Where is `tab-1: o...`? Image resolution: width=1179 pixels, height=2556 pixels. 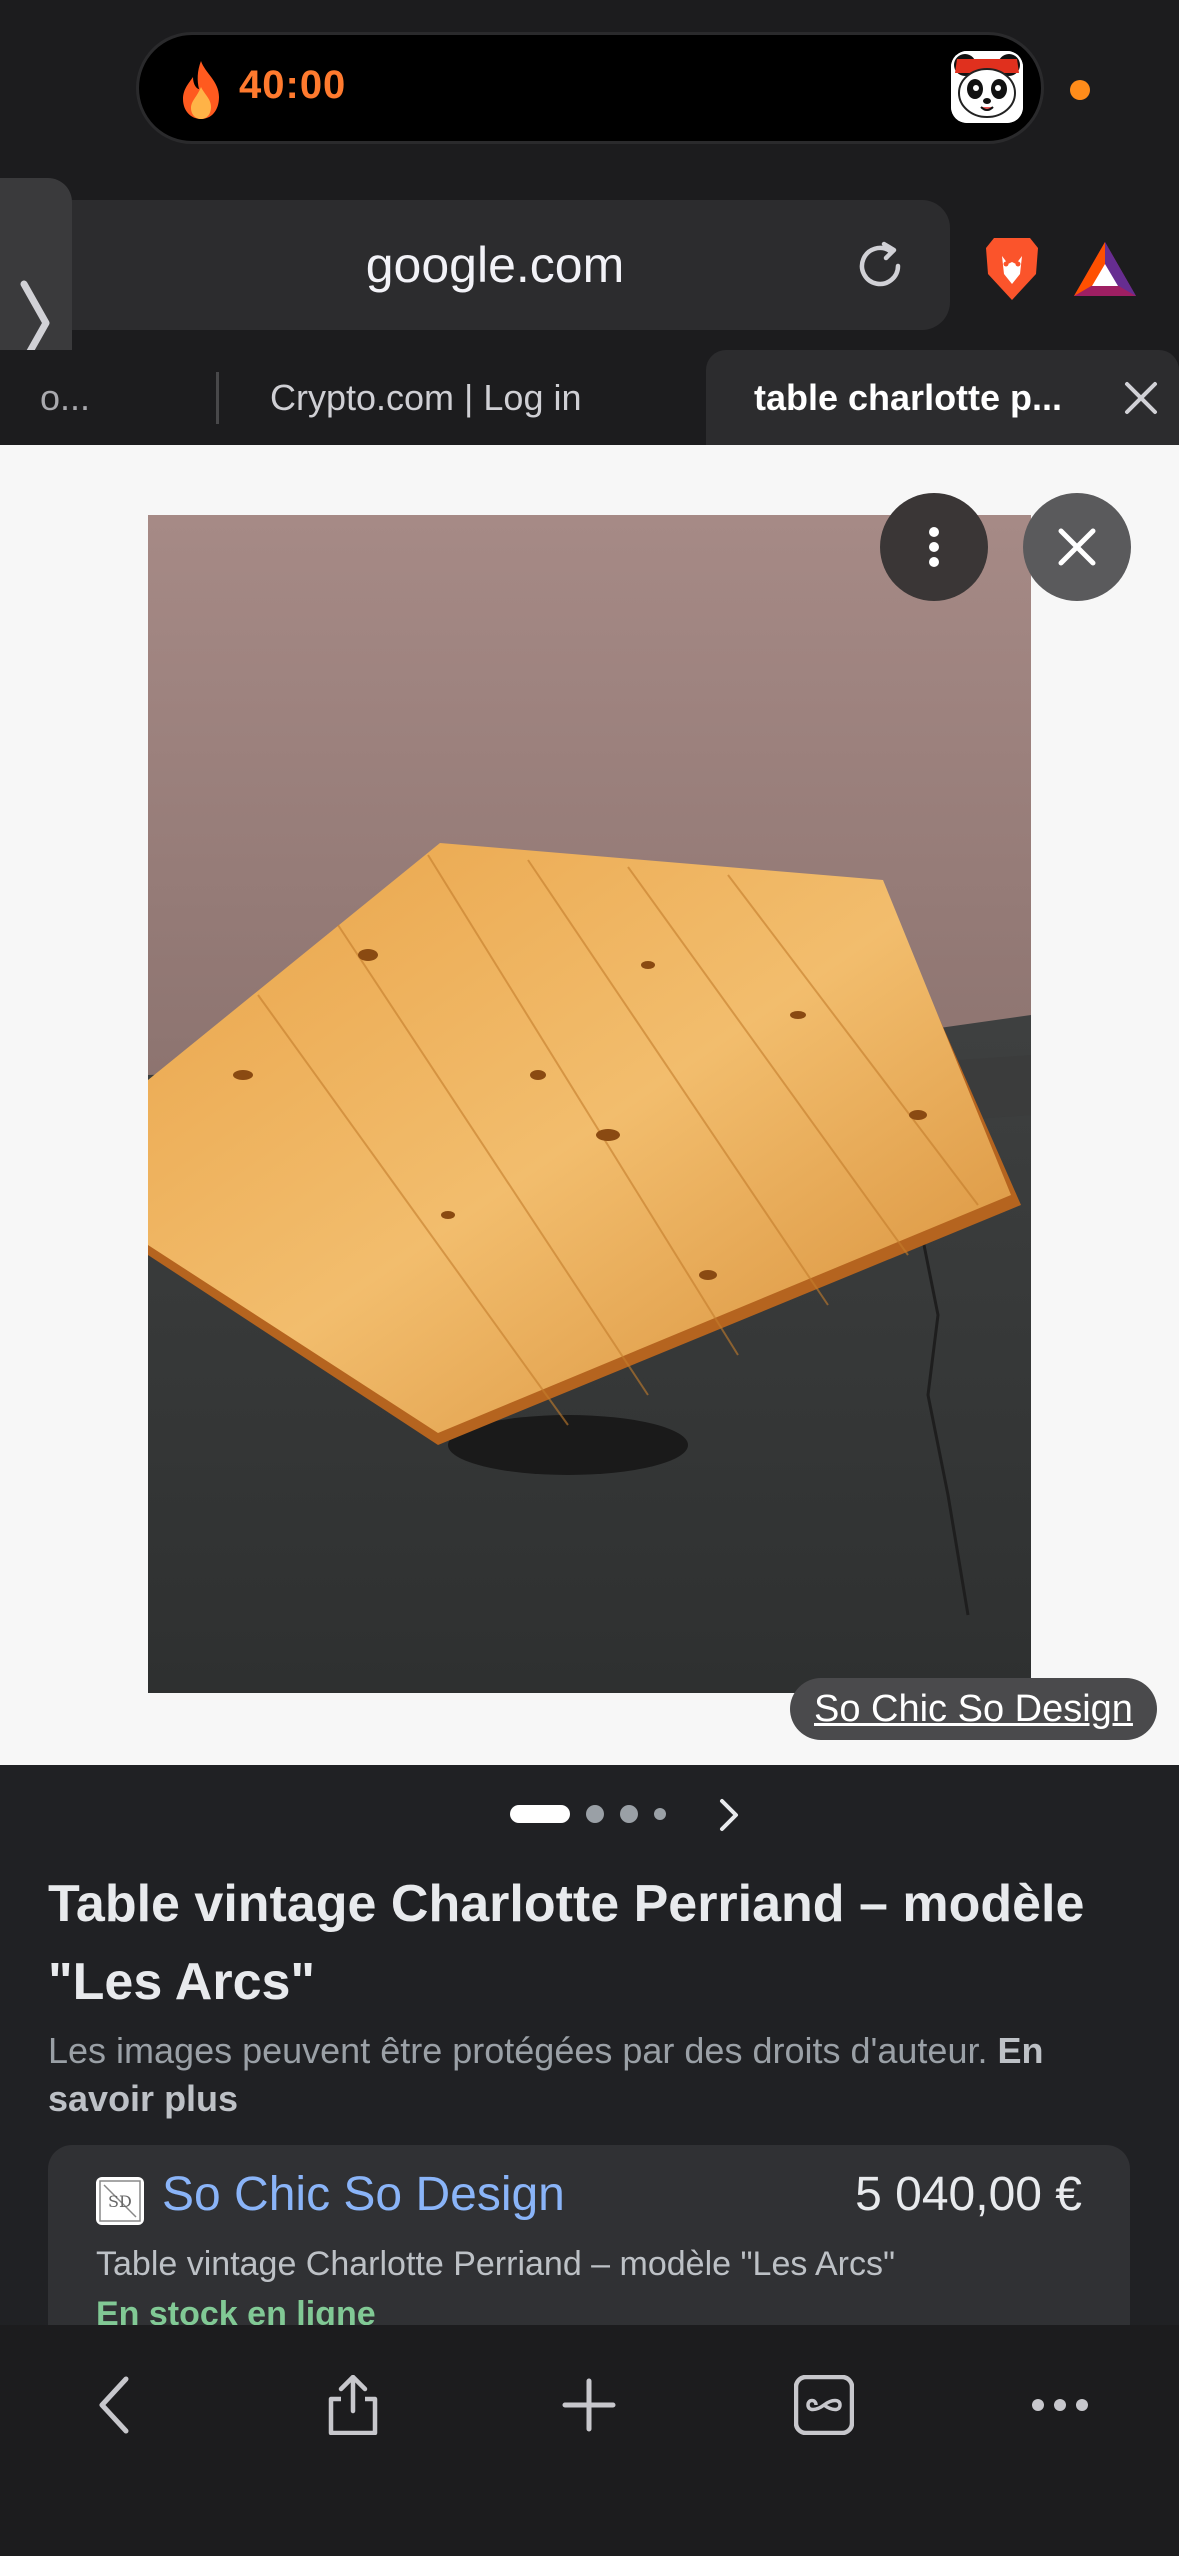
tab-1: o... is located at coordinates (125, 397).